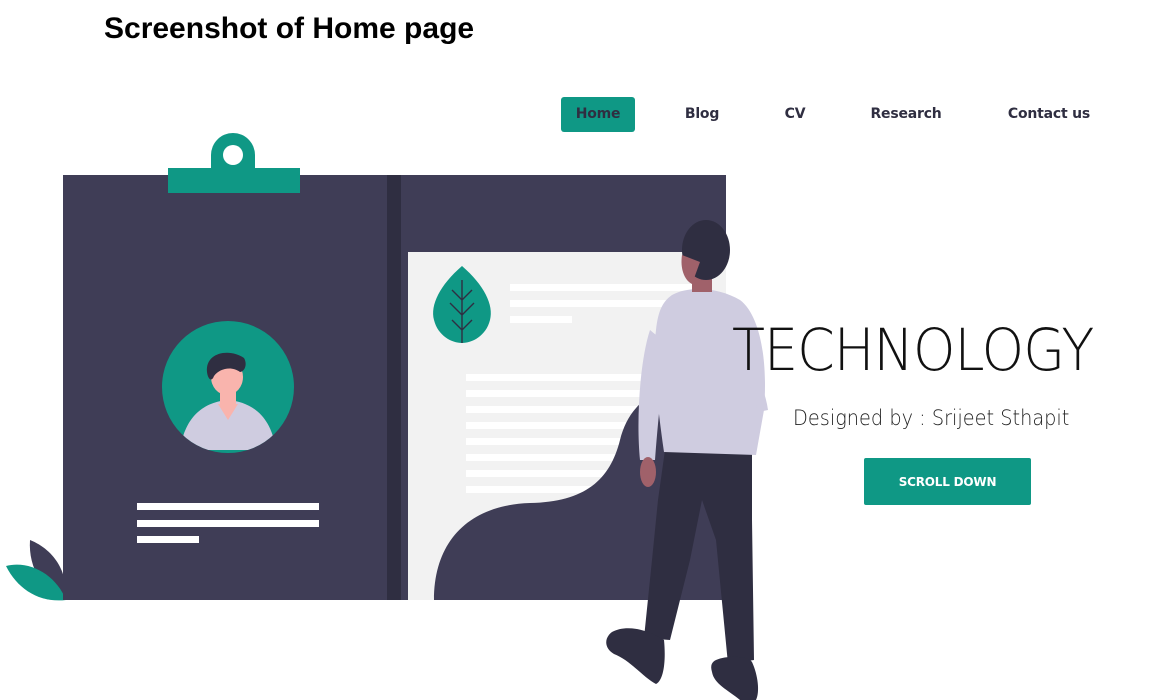 The height and width of the screenshot is (700, 1168). What do you see at coordinates (906, 114) in the screenshot?
I see `nav-item-research: Research` at bounding box center [906, 114].